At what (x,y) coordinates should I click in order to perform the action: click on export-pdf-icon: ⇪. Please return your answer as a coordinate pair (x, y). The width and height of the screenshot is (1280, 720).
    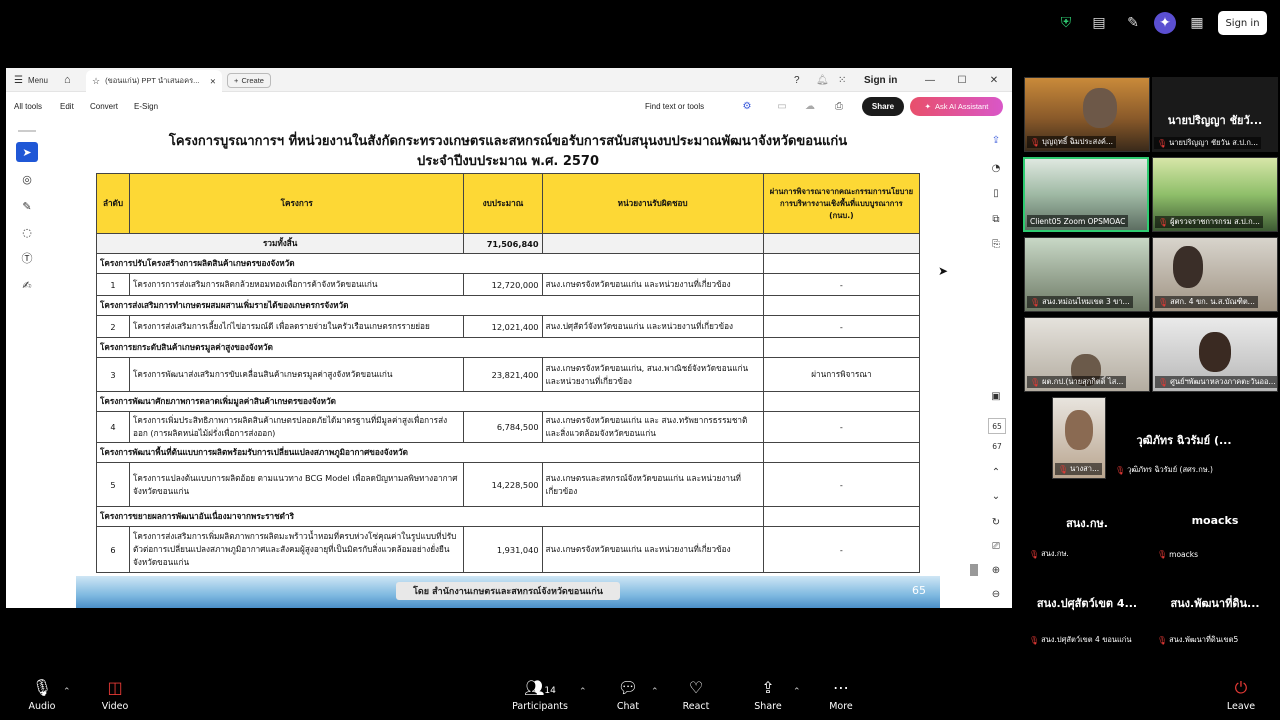
    Looking at the image, I should click on (996, 140).